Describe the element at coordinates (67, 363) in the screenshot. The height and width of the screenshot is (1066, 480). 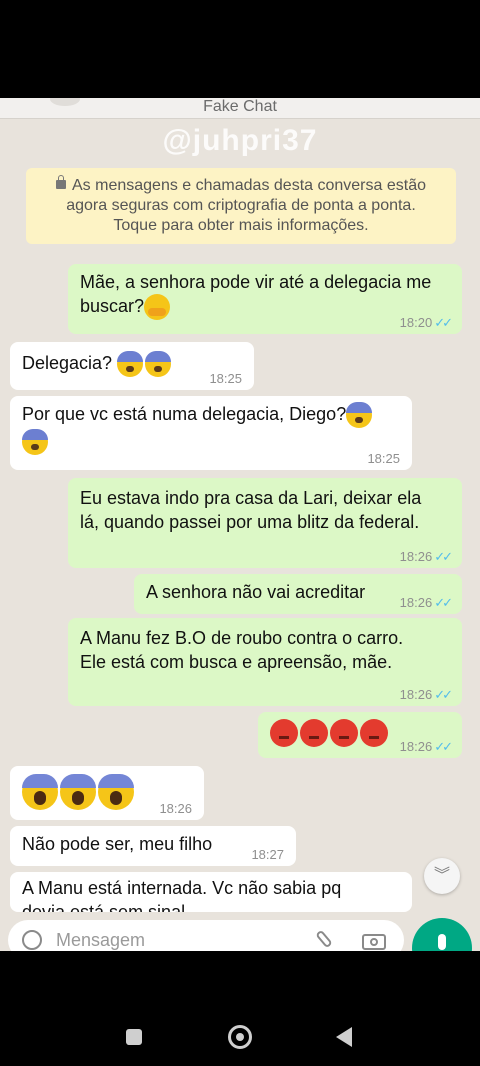
I see `message-text: Delegacia?` at that location.